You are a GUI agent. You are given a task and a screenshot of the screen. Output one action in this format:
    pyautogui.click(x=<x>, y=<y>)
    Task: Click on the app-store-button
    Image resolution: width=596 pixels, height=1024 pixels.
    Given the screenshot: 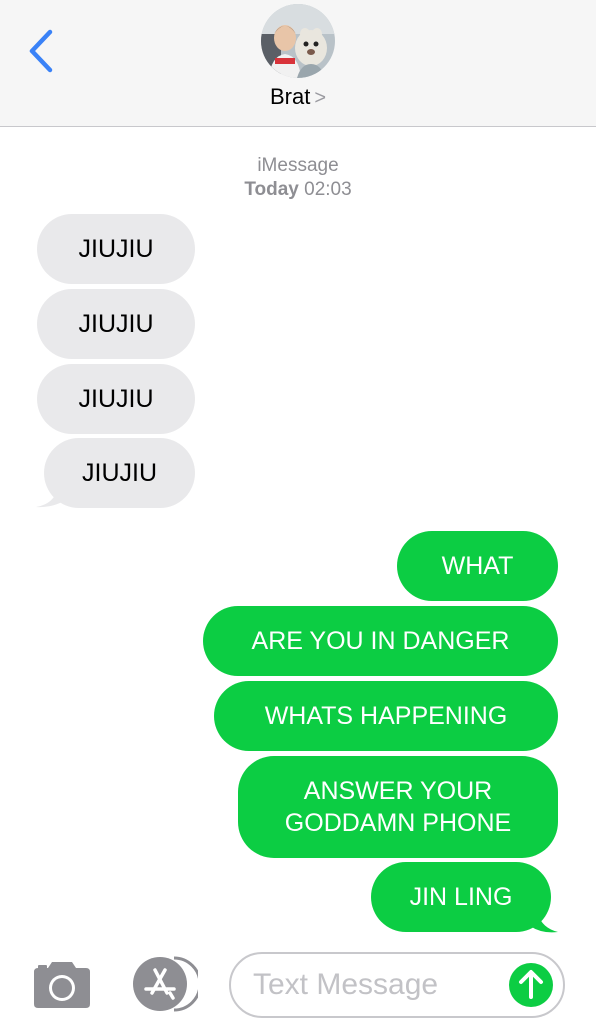 What is the action you would take?
    pyautogui.click(x=166, y=984)
    